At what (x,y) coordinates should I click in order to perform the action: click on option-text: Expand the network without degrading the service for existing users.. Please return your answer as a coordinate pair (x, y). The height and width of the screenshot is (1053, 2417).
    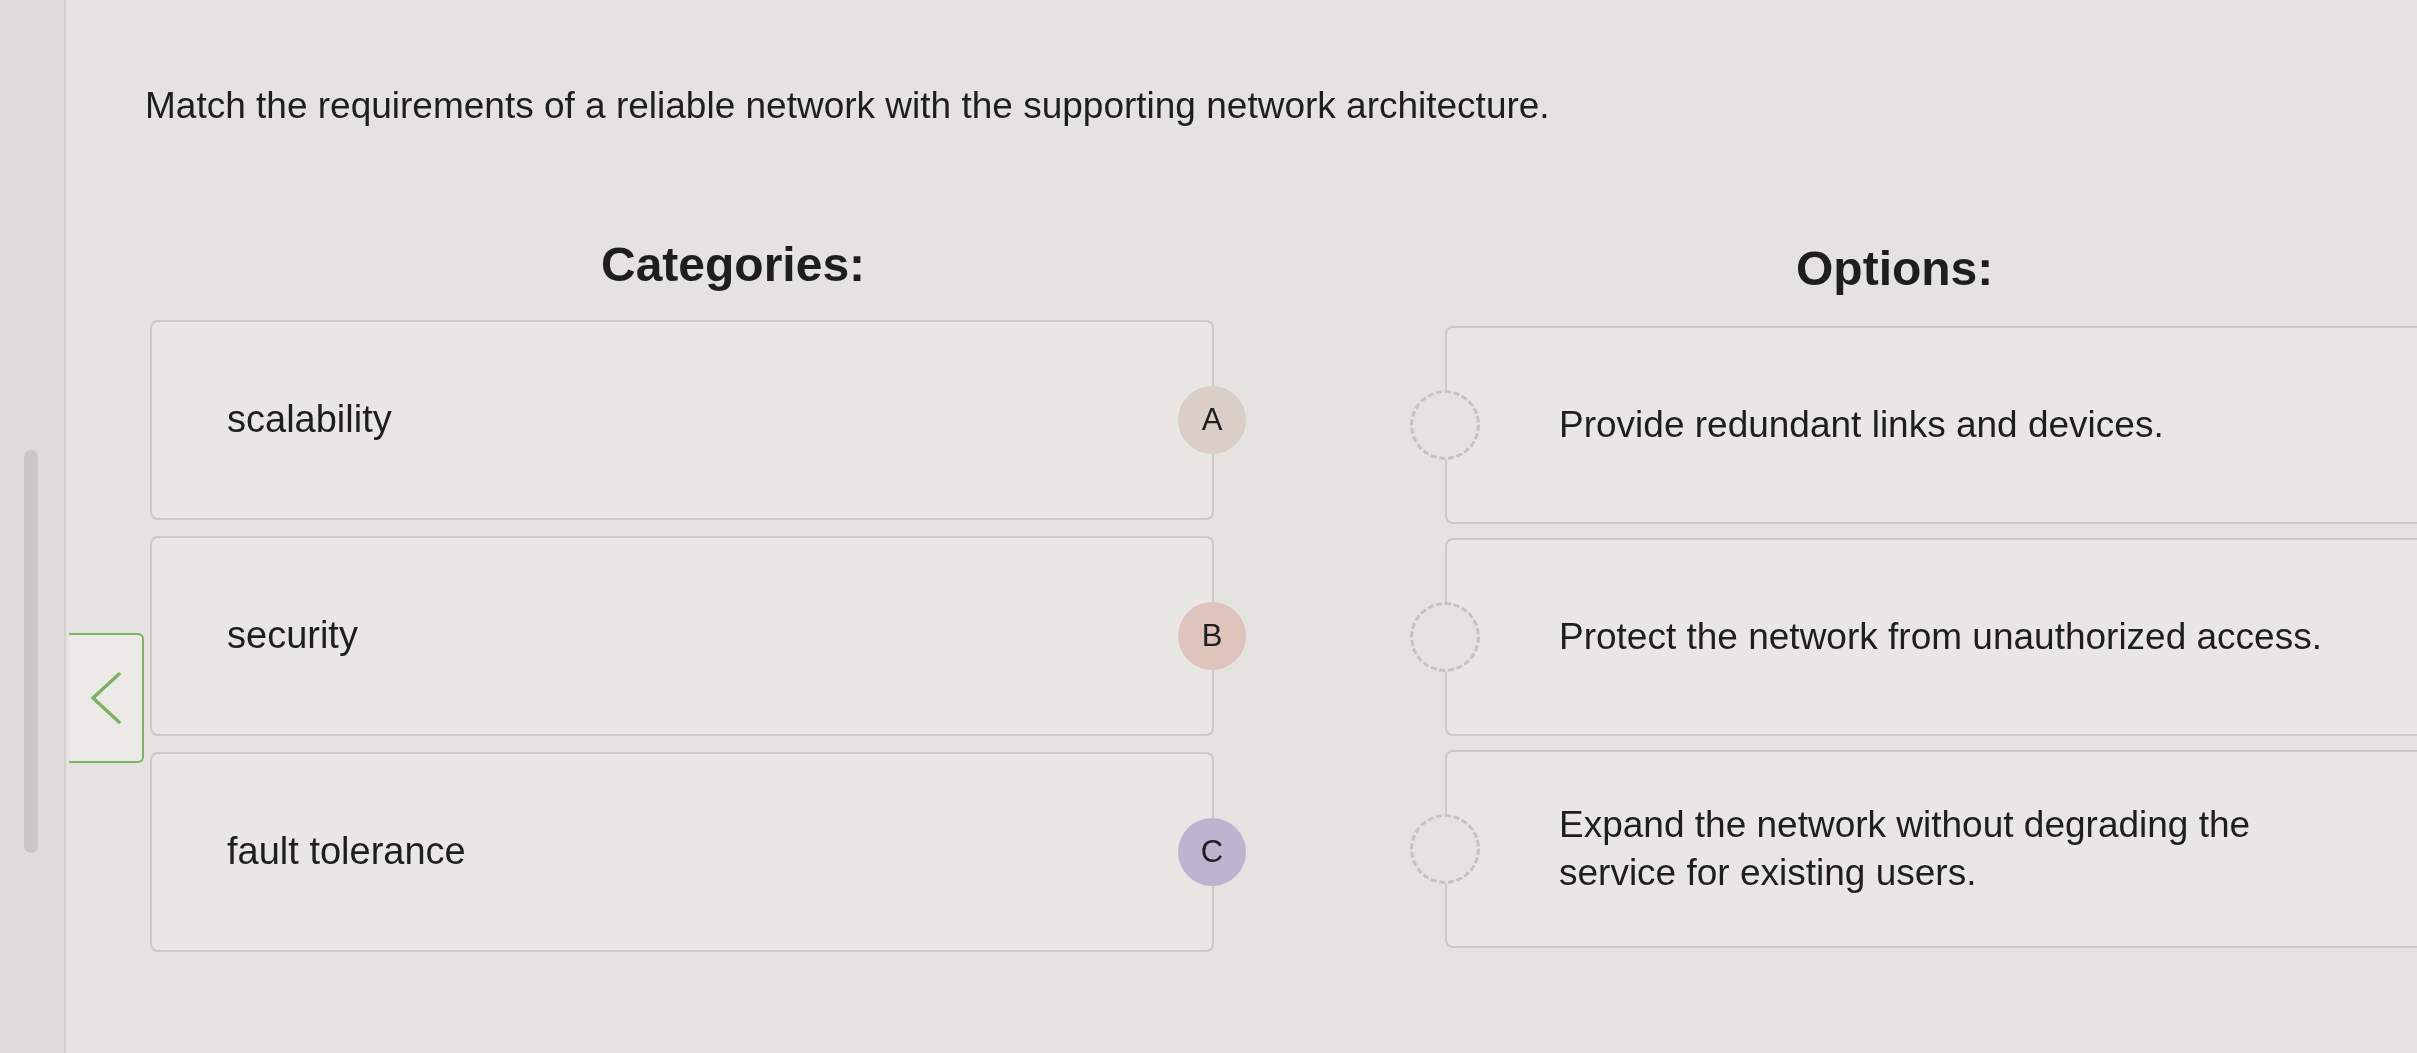
    Looking at the image, I should click on (1905, 848).